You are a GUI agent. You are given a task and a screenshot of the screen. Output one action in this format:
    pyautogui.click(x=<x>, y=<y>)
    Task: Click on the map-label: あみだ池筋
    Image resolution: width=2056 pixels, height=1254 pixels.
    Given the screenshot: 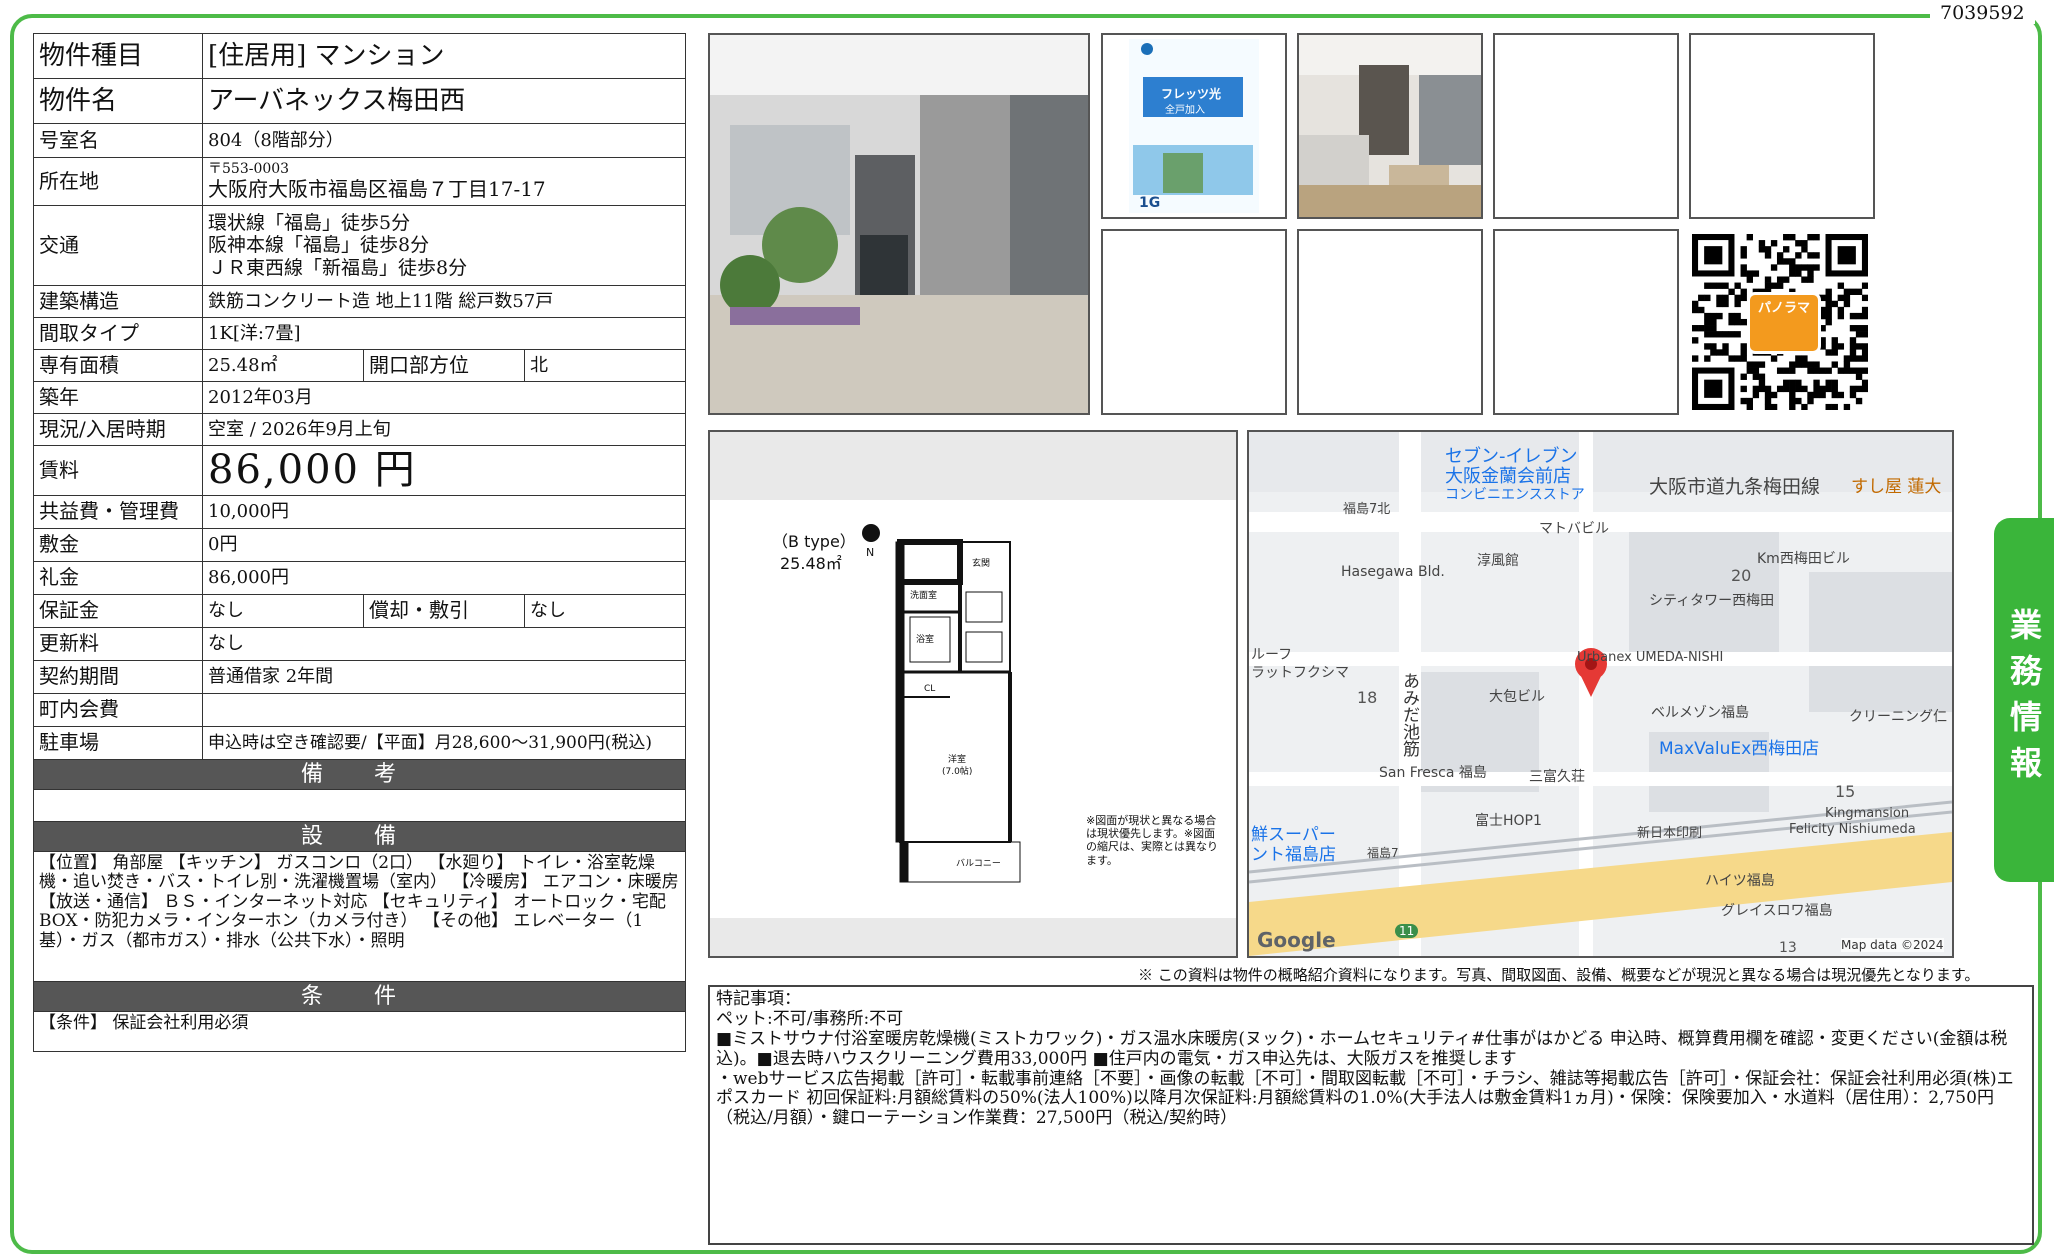 What is the action you would take?
    pyautogui.click(x=1409, y=714)
    